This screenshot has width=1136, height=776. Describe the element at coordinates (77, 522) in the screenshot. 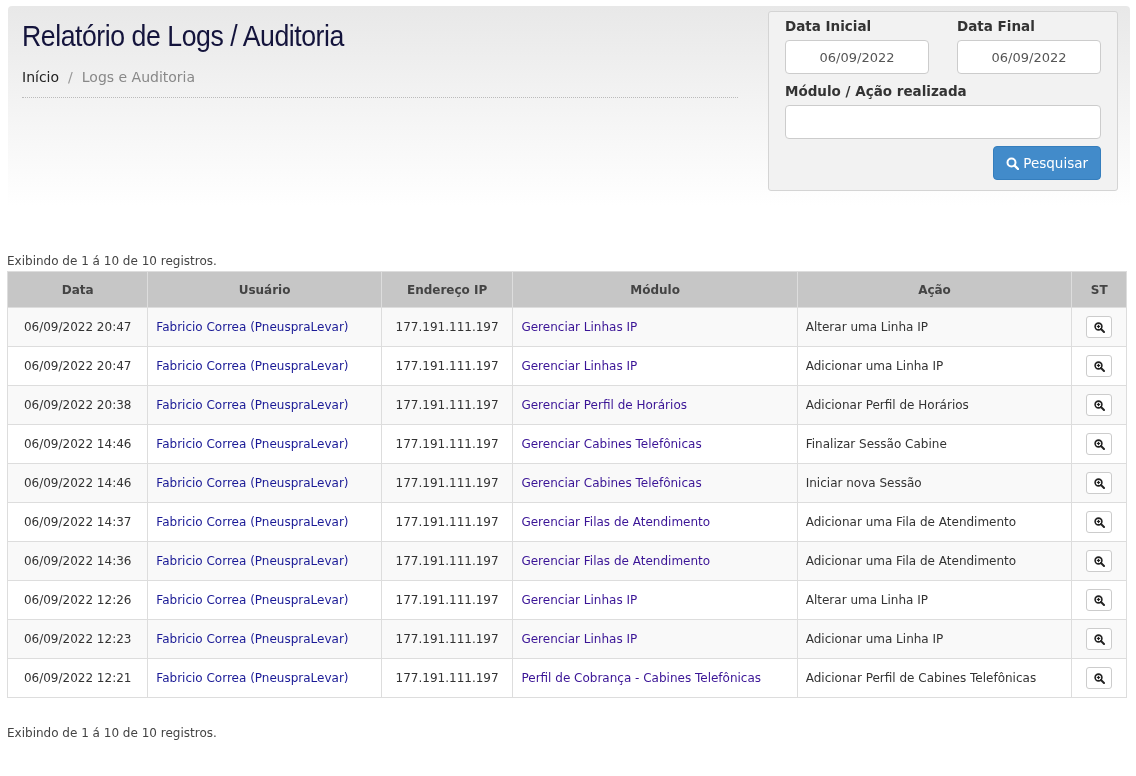

I see `date-cell: 06/09/2022 14:37` at that location.